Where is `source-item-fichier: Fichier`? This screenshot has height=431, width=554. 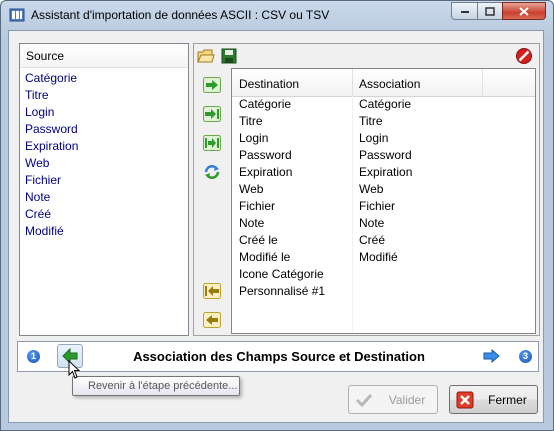
source-item-fichier: Fichier is located at coordinates (51, 180).